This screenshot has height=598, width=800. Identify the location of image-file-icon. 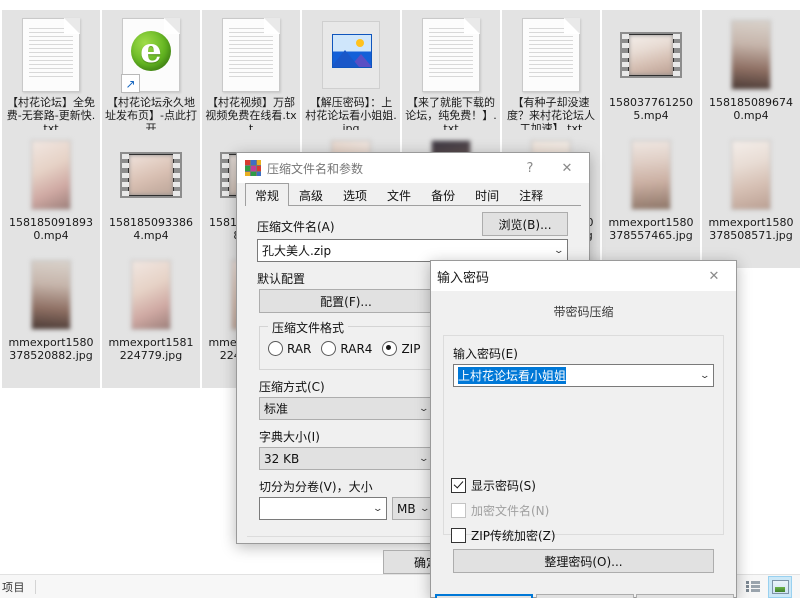
(351, 55).